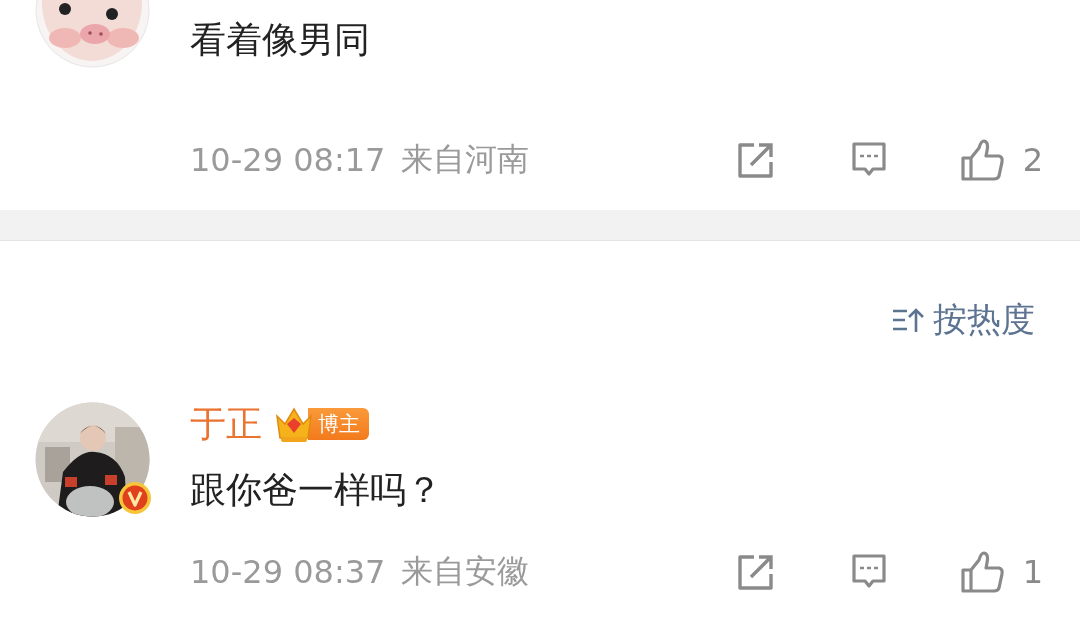 The width and height of the screenshot is (1080, 621). I want to click on comment-text: 看着像男同, so click(280, 40).